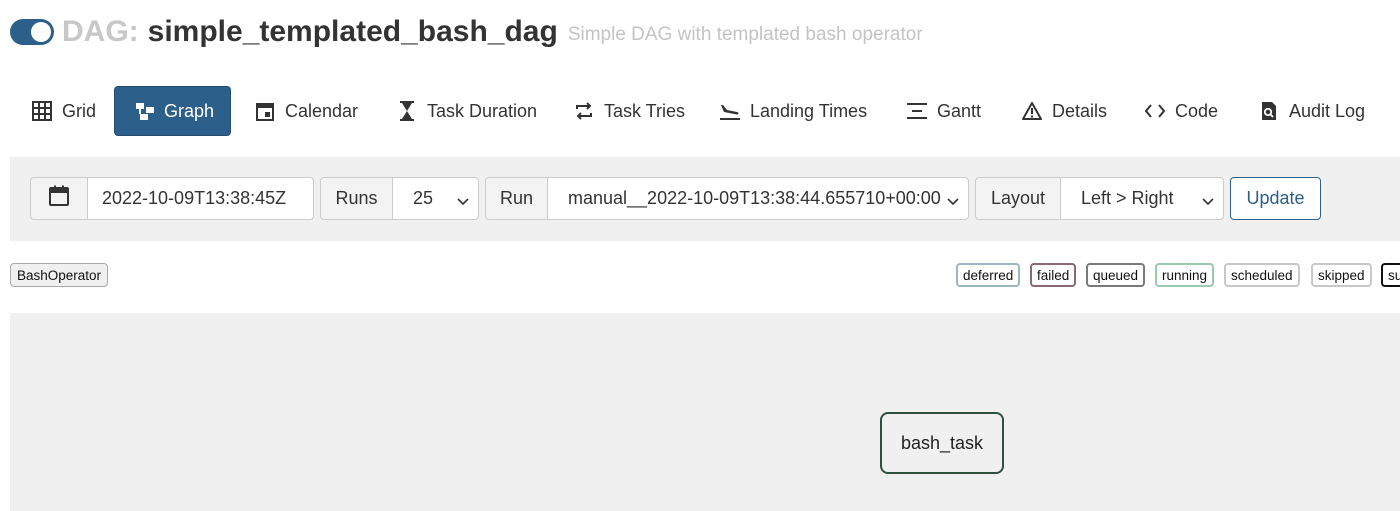 The width and height of the screenshot is (1400, 511). I want to click on layout-select-value: Left > Right, so click(1127, 198).